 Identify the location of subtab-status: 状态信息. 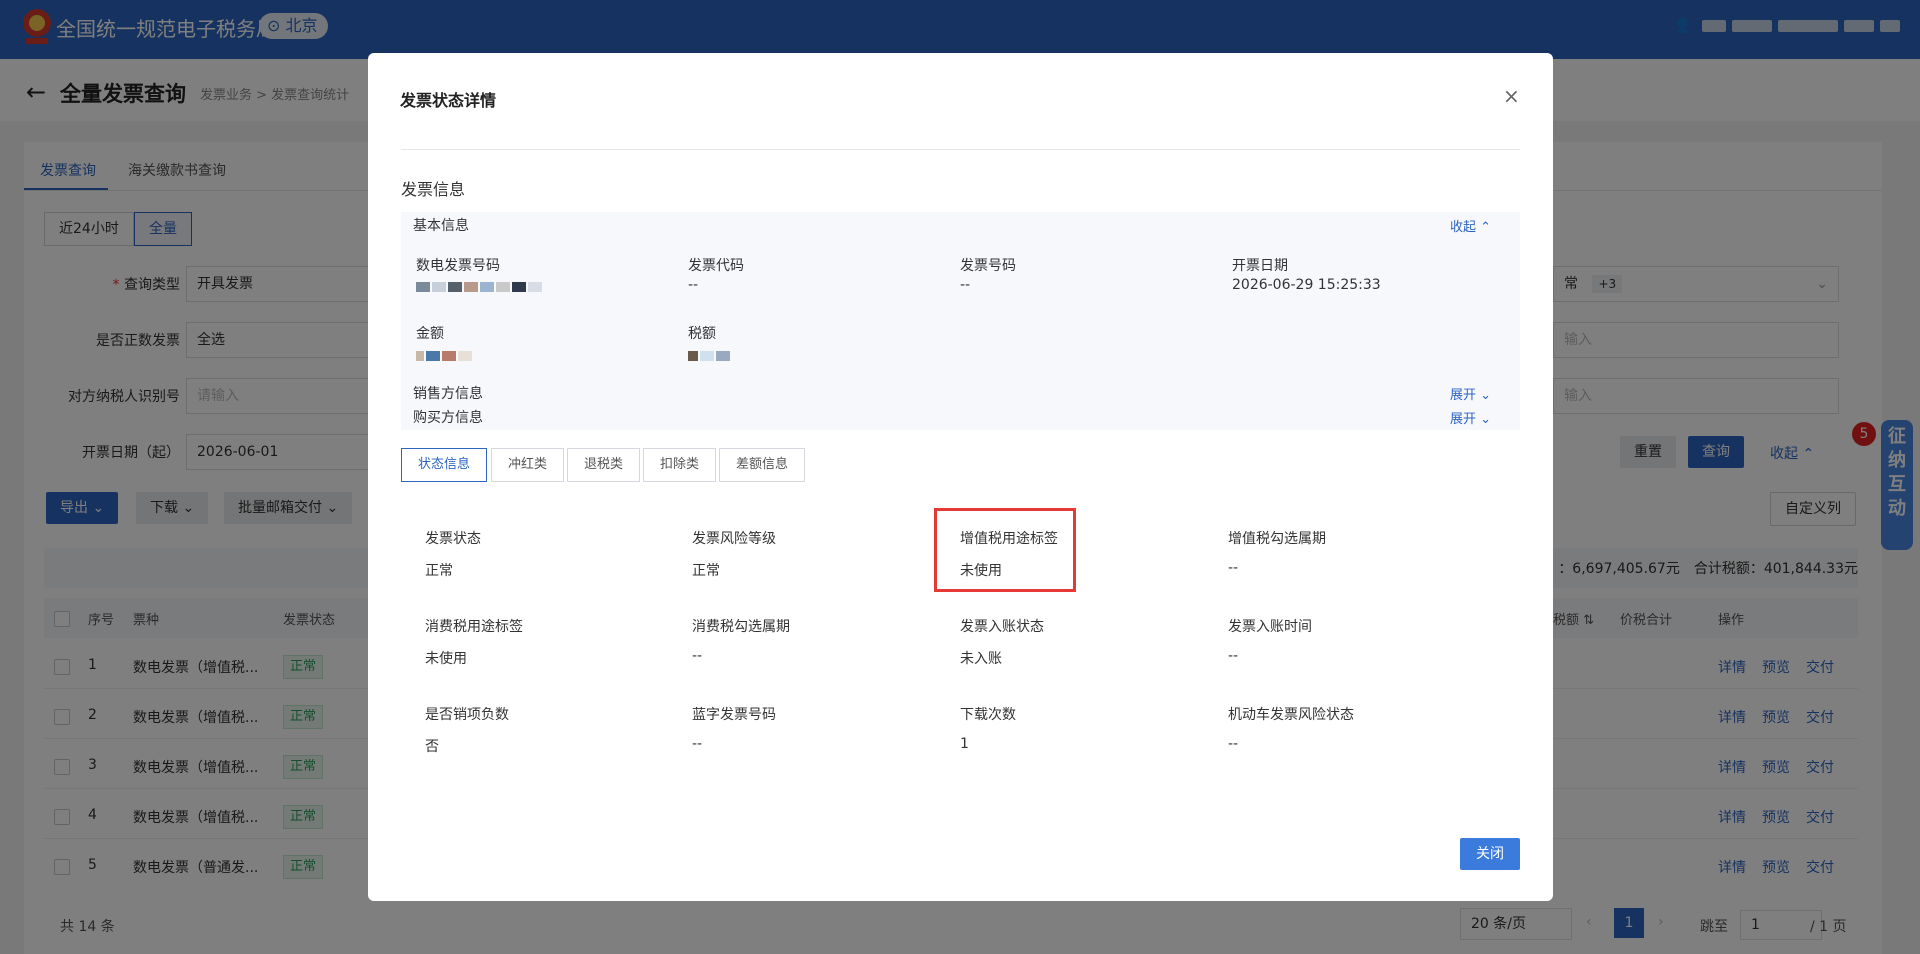
(444, 465).